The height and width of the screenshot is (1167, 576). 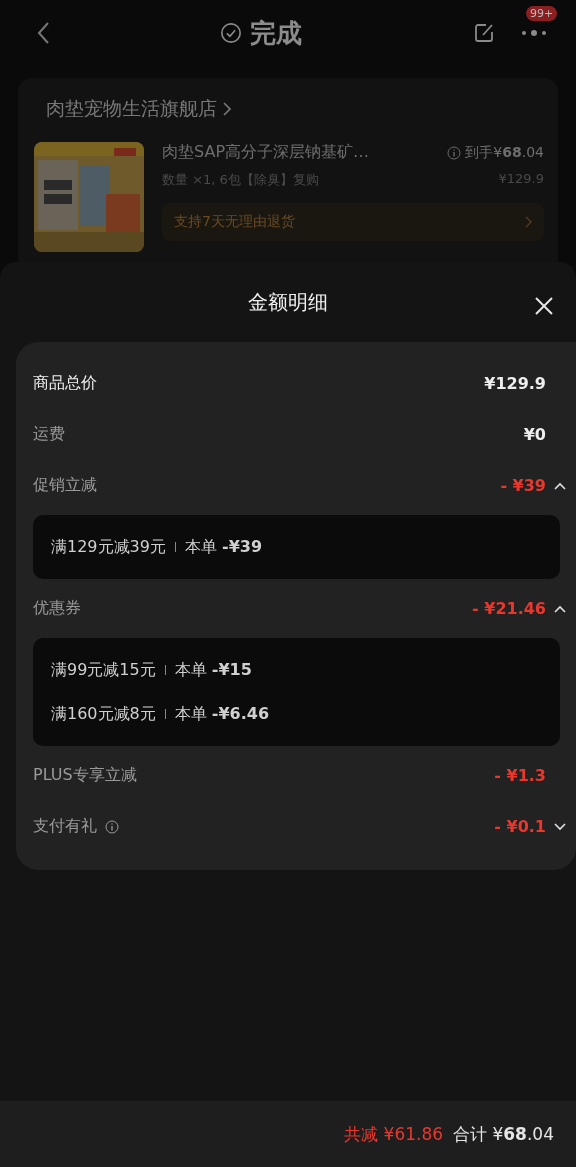 I want to click on row-label: 促销立减, so click(x=65, y=485).